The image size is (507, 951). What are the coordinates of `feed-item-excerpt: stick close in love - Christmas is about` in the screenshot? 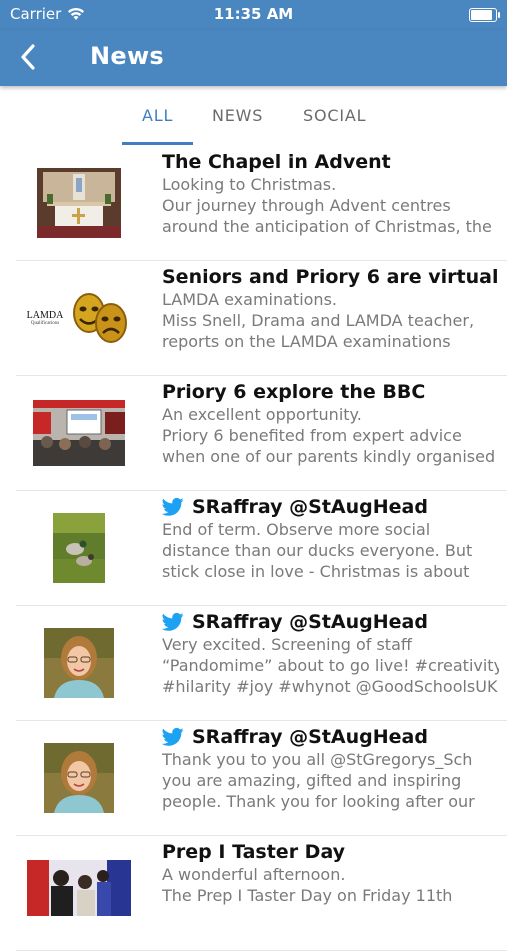 It's located at (316, 571).